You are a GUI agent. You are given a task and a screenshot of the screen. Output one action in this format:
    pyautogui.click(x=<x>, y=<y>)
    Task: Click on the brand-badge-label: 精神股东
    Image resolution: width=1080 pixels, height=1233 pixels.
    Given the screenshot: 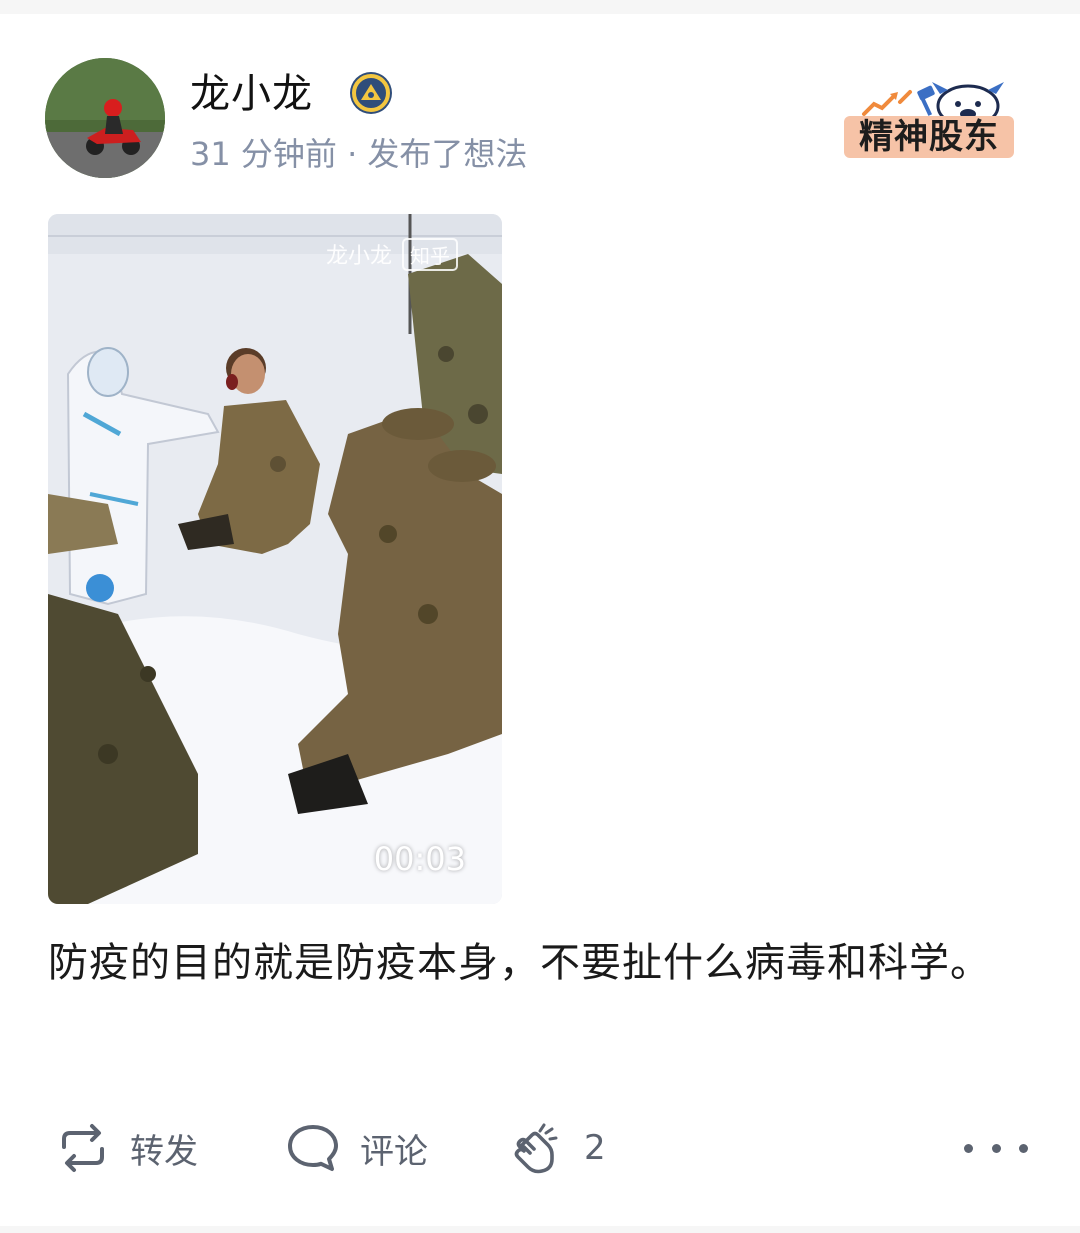 What is the action you would take?
    pyautogui.click(x=929, y=137)
    